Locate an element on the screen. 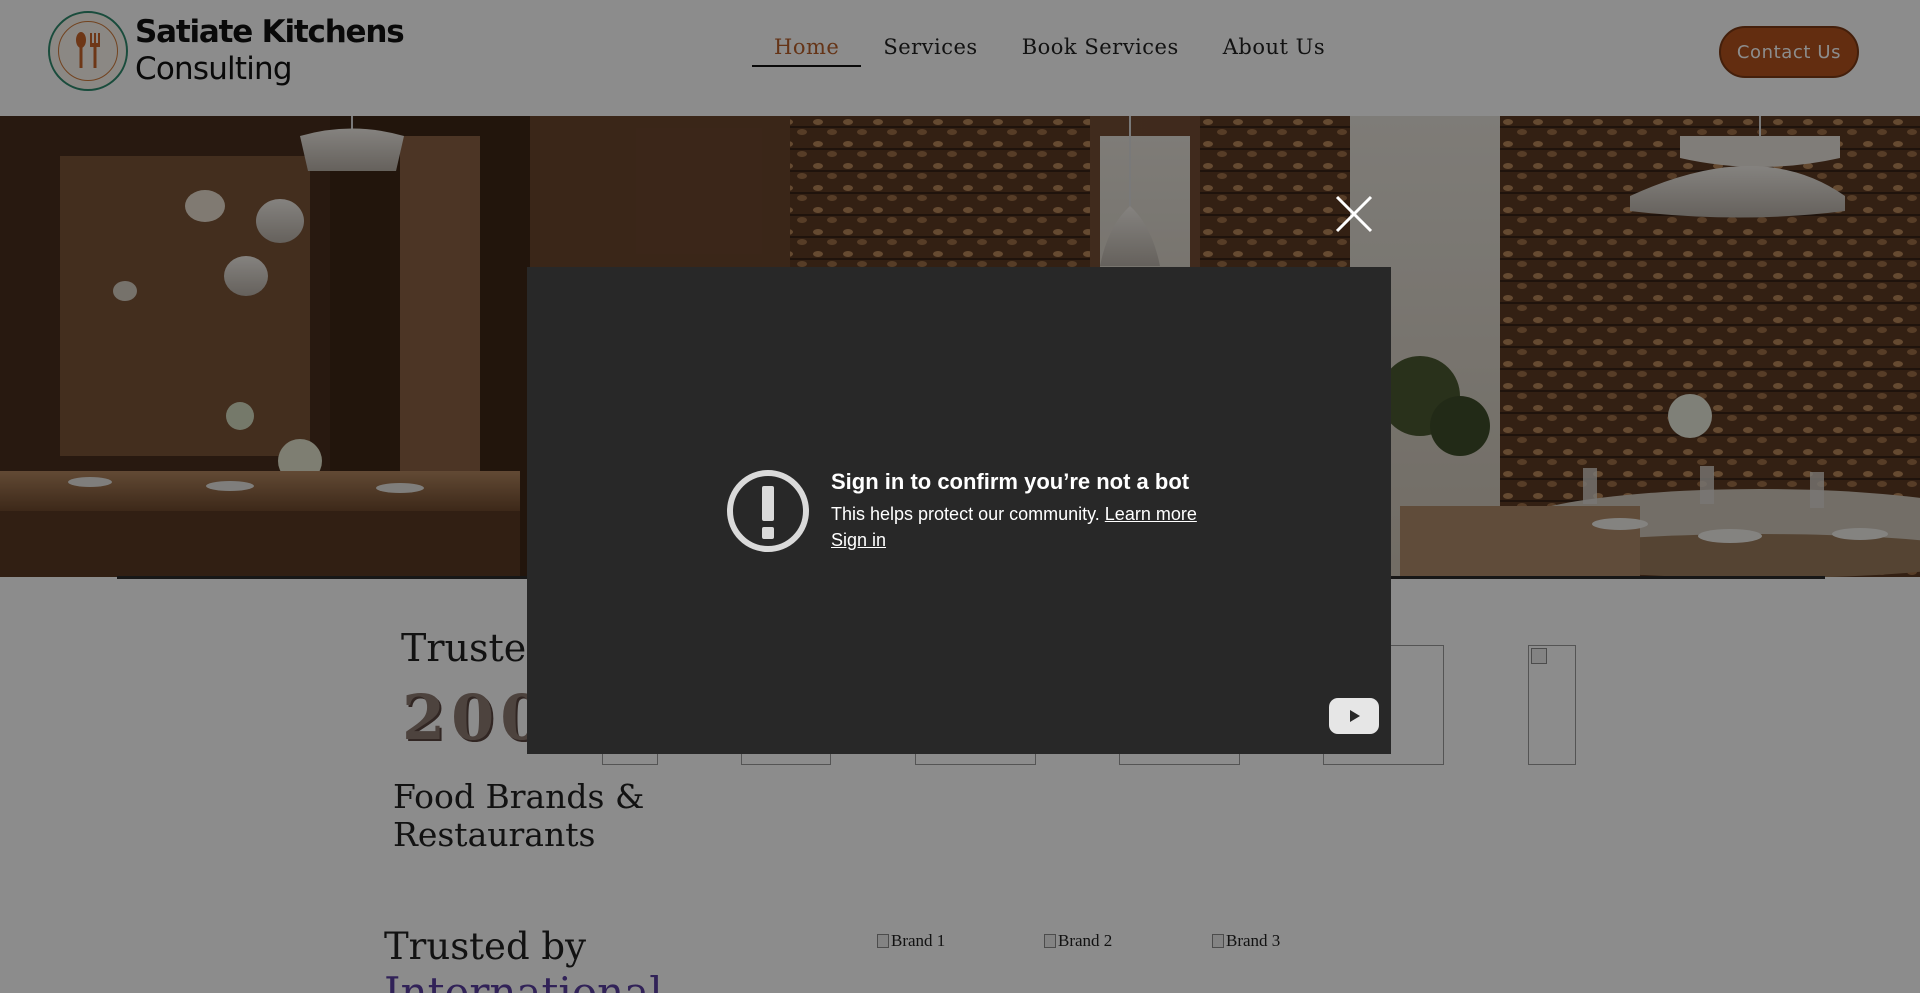 Image resolution: width=1920 pixels, height=993 pixels. bot-check-title: Sign in to confirm you’re not a bot is located at coordinates (1010, 481).